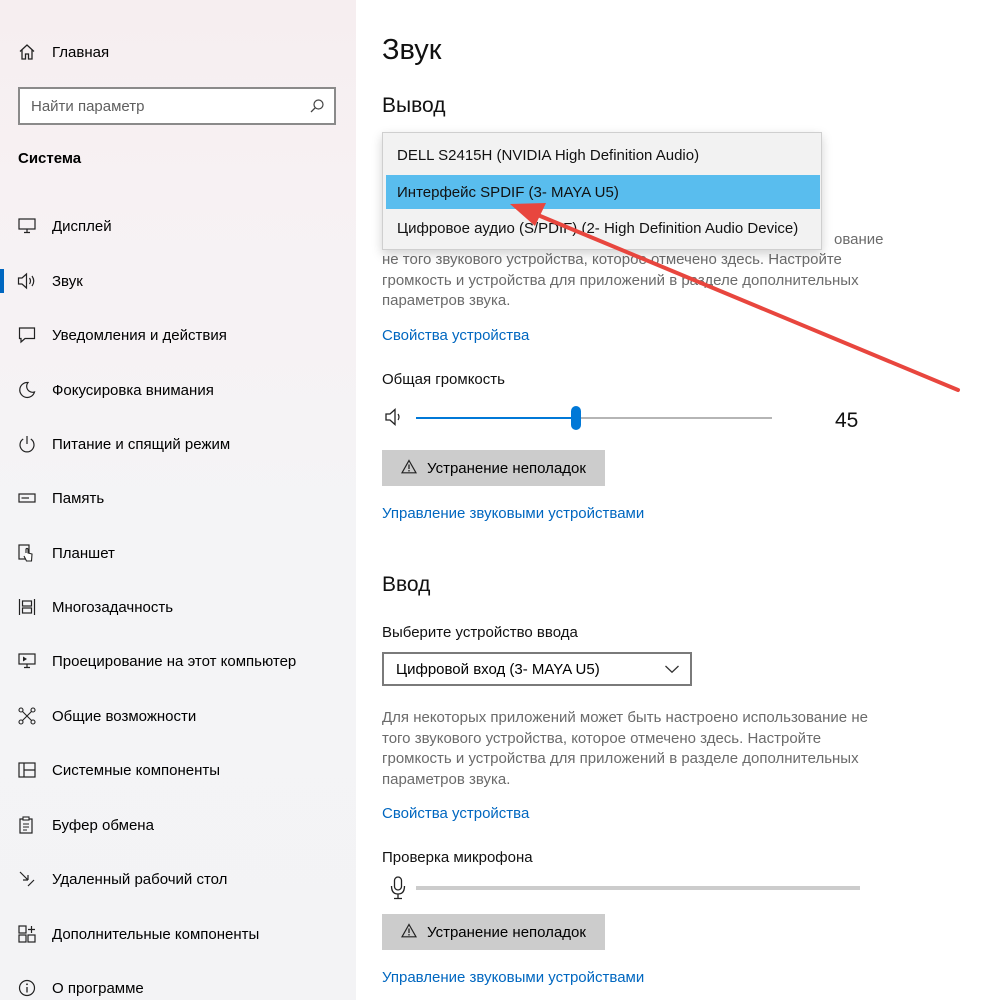 This screenshot has width=1000, height=1008. I want to click on sidebar-item-label: Память, so click(78, 498).